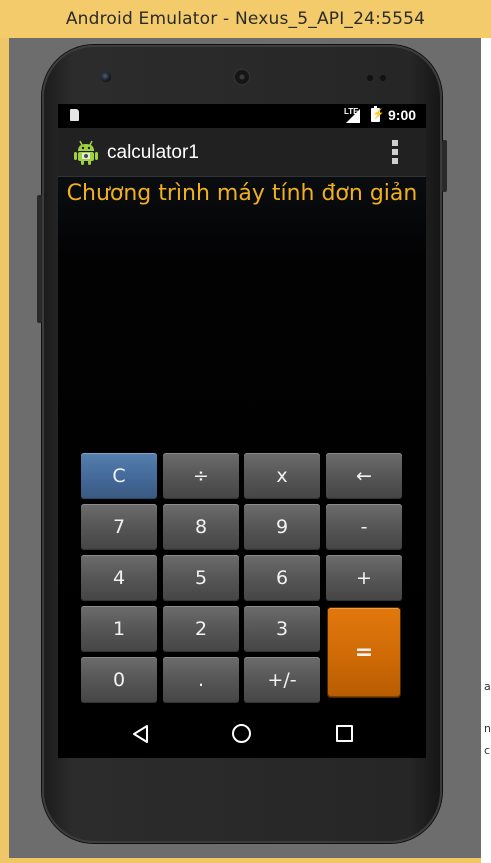 The height and width of the screenshot is (863, 491). I want to click on digit-5-button: 5, so click(201, 578).